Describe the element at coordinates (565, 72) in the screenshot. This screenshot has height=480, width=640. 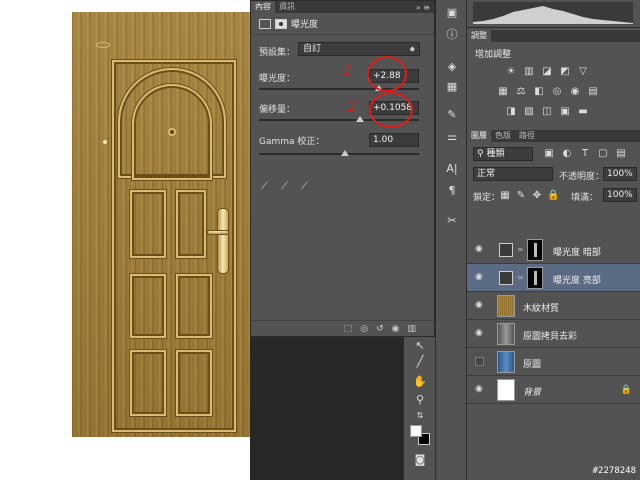
I see `exposure-icon: ◩` at that location.